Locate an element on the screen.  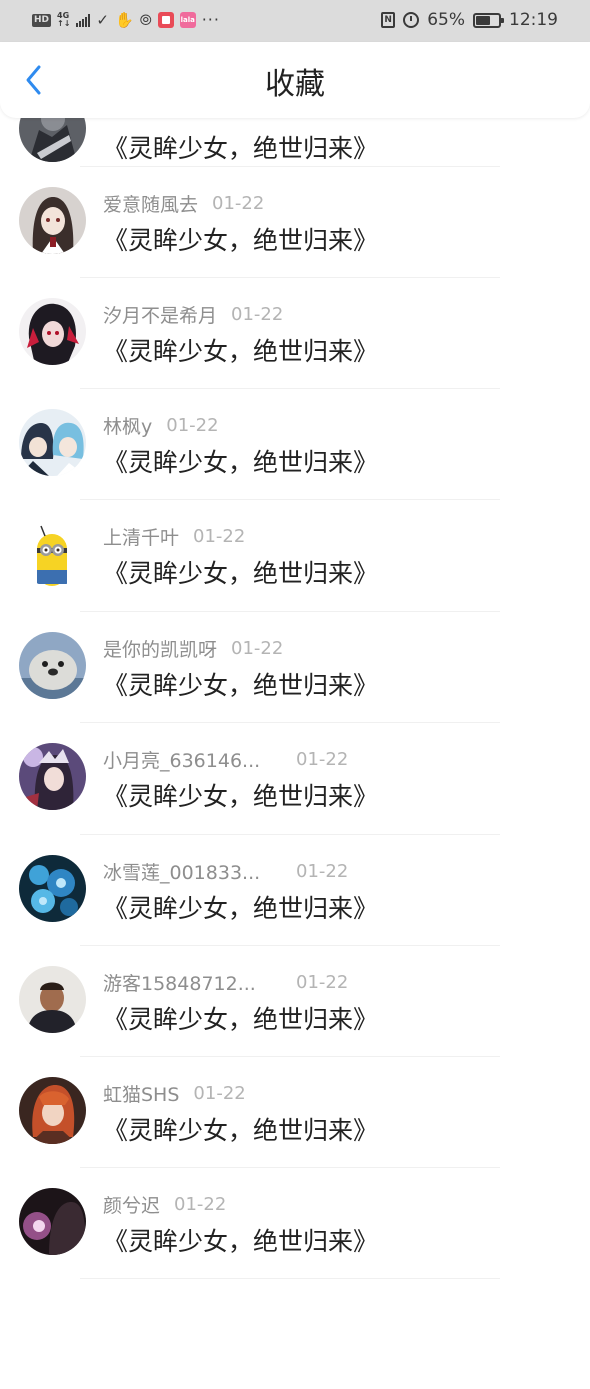
more-notifications-icon: ··· is located at coordinates (210, 19).